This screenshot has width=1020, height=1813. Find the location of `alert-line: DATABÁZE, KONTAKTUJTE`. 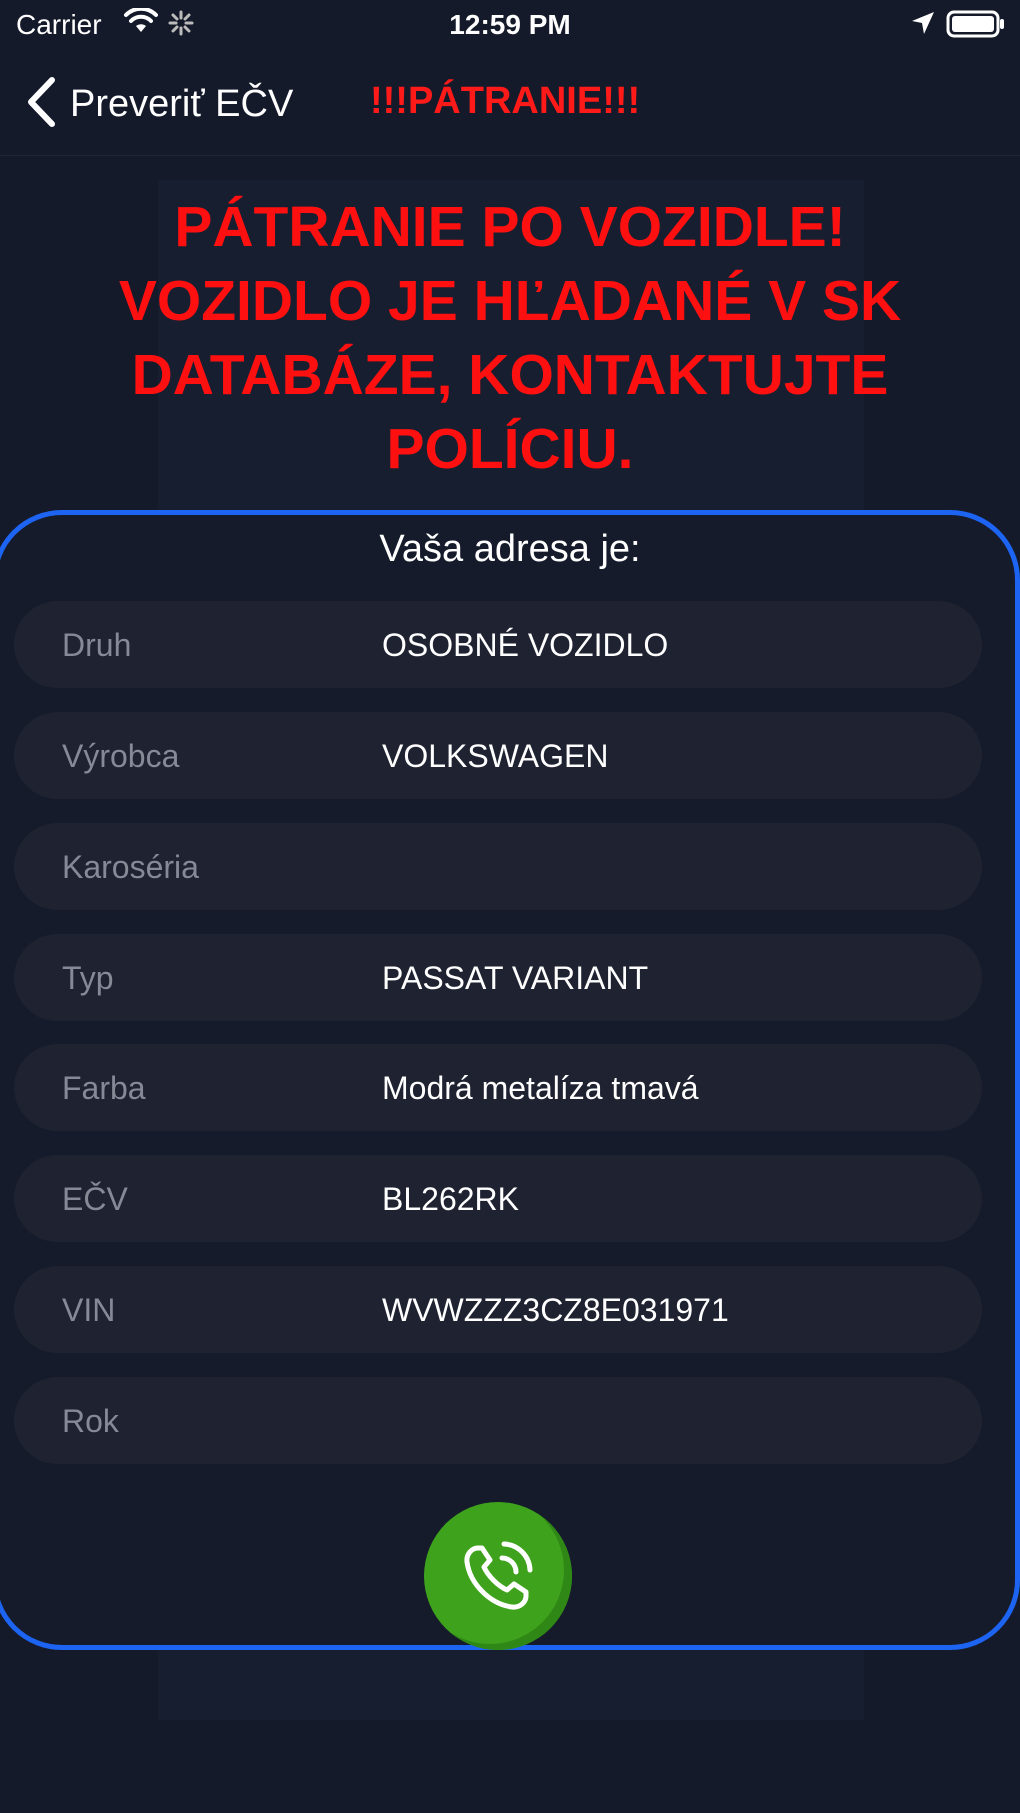

alert-line: DATABÁZE, KONTAKTUJTE is located at coordinates (510, 375).